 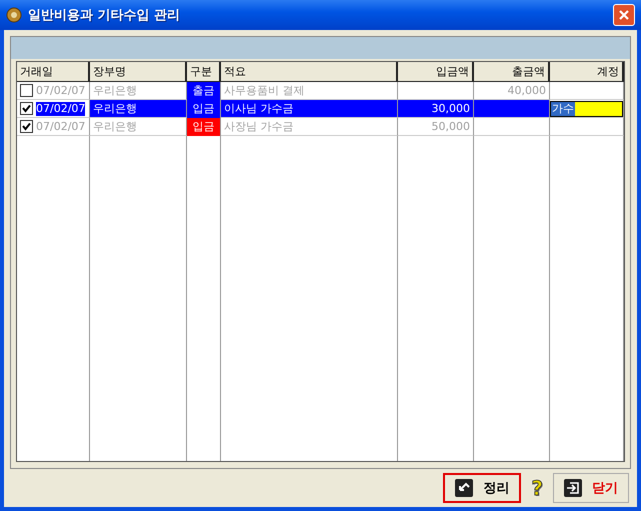 What do you see at coordinates (204, 91) in the screenshot?
I see `type-tag: 출금` at bounding box center [204, 91].